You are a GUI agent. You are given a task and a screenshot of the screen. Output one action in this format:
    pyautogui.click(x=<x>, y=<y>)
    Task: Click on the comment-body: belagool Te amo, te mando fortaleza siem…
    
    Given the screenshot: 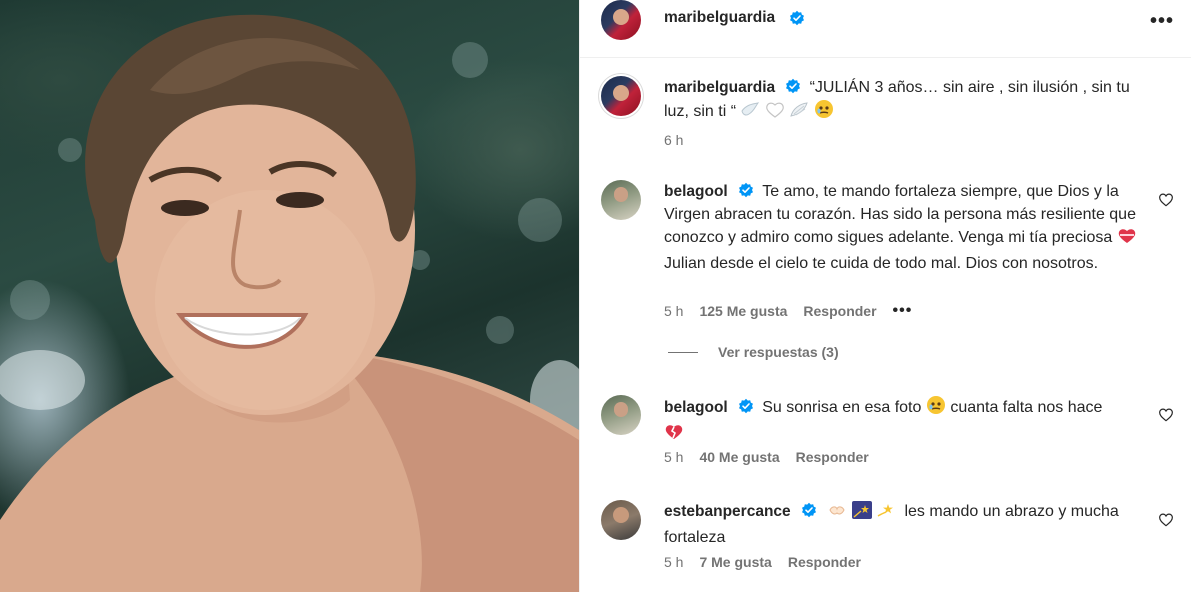 What is the action you would take?
    pyautogui.click(x=906, y=227)
    